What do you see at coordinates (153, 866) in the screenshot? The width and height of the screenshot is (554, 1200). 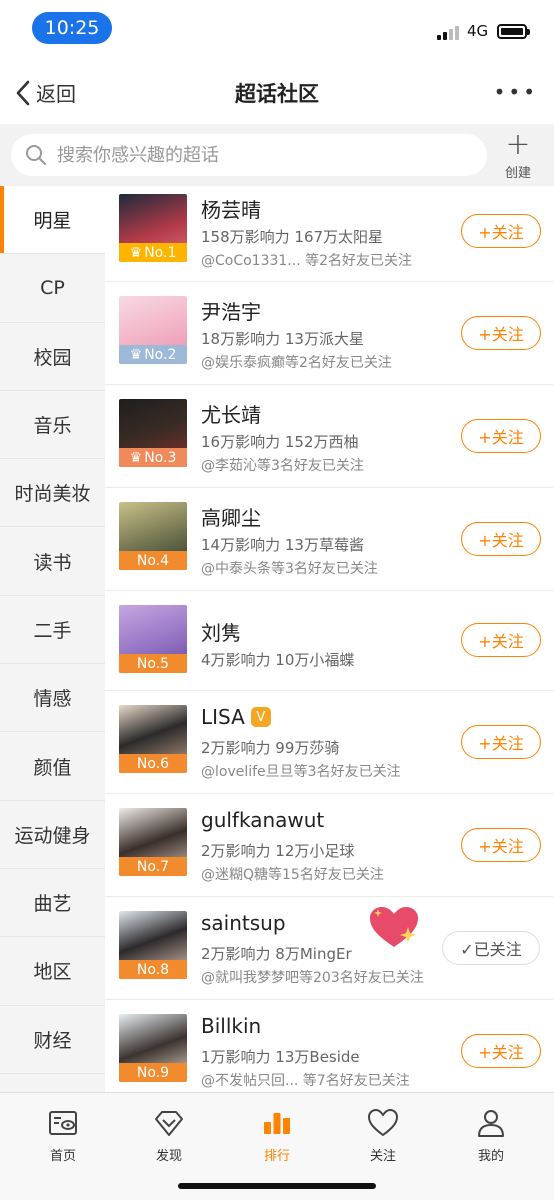 I see `rank-badge: No.7` at bounding box center [153, 866].